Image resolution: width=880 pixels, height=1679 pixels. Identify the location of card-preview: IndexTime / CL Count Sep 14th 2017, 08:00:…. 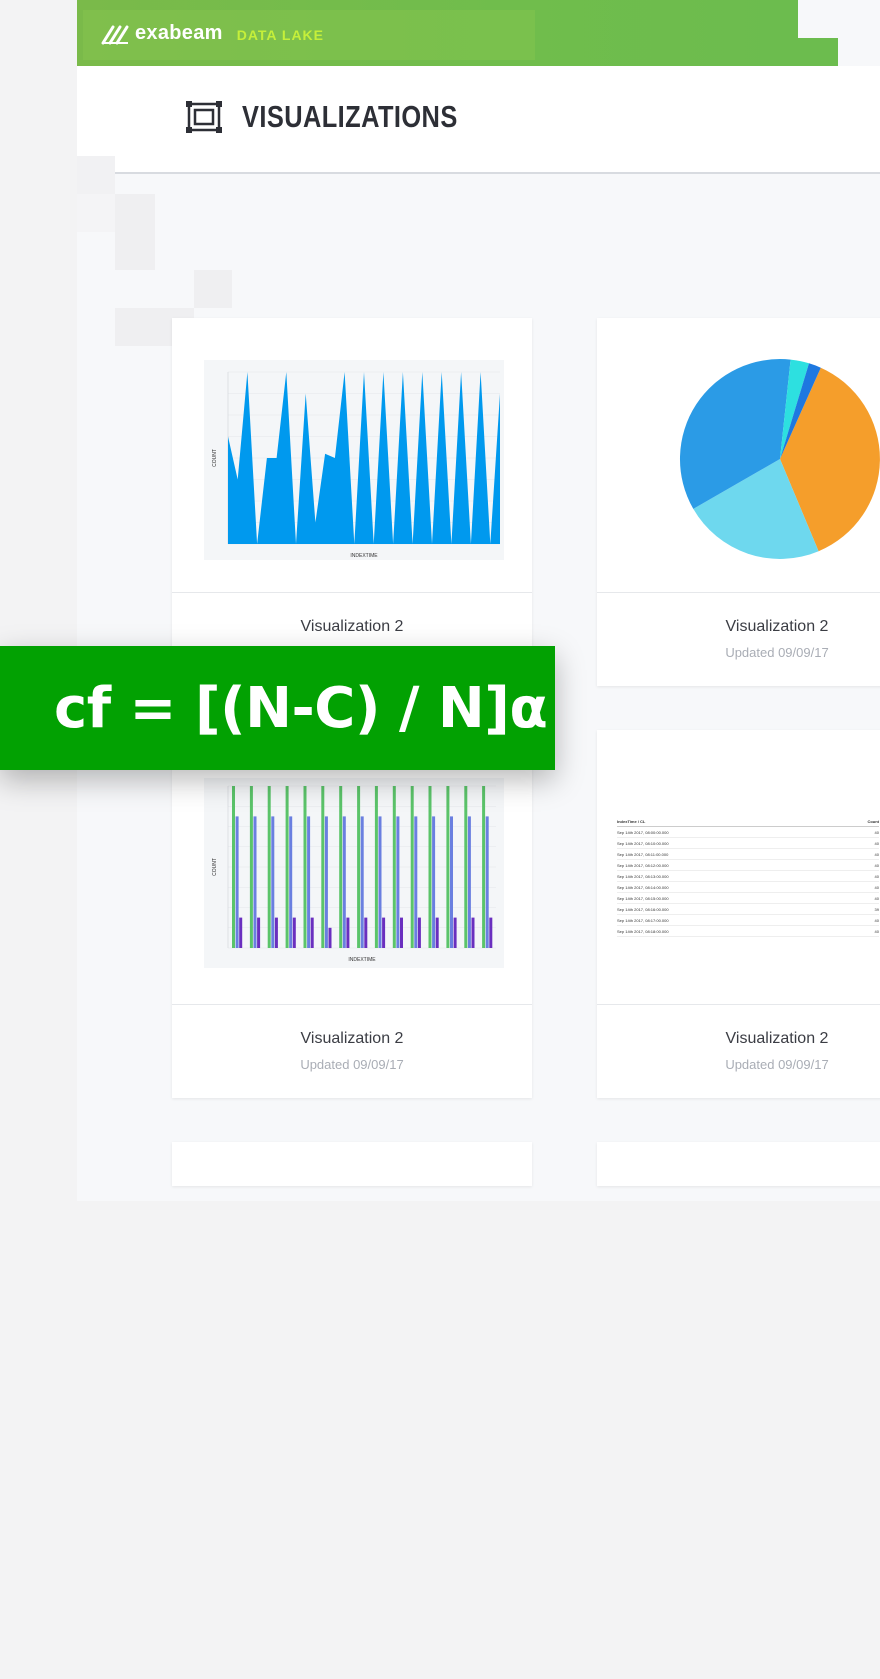
(738, 867).